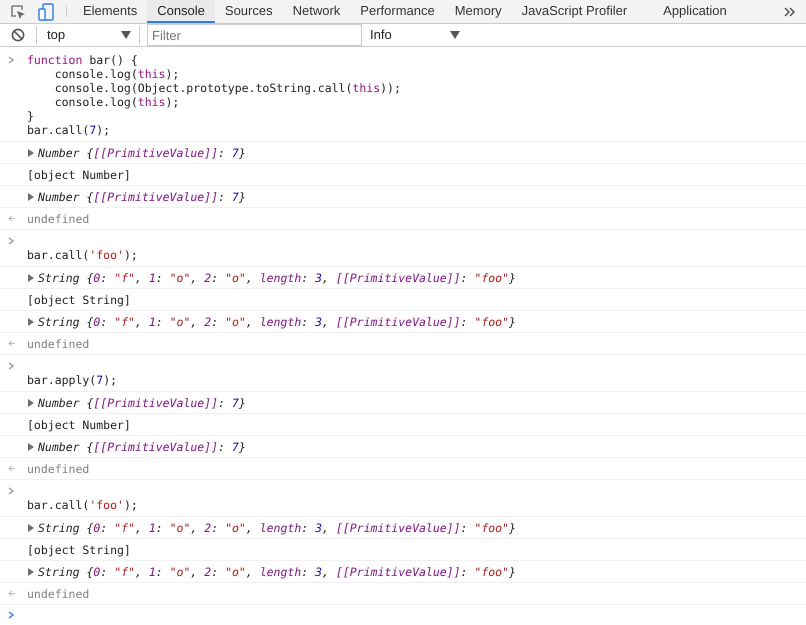  Describe the element at coordinates (248, 11) in the screenshot. I see `panel-tab: Sources` at that location.